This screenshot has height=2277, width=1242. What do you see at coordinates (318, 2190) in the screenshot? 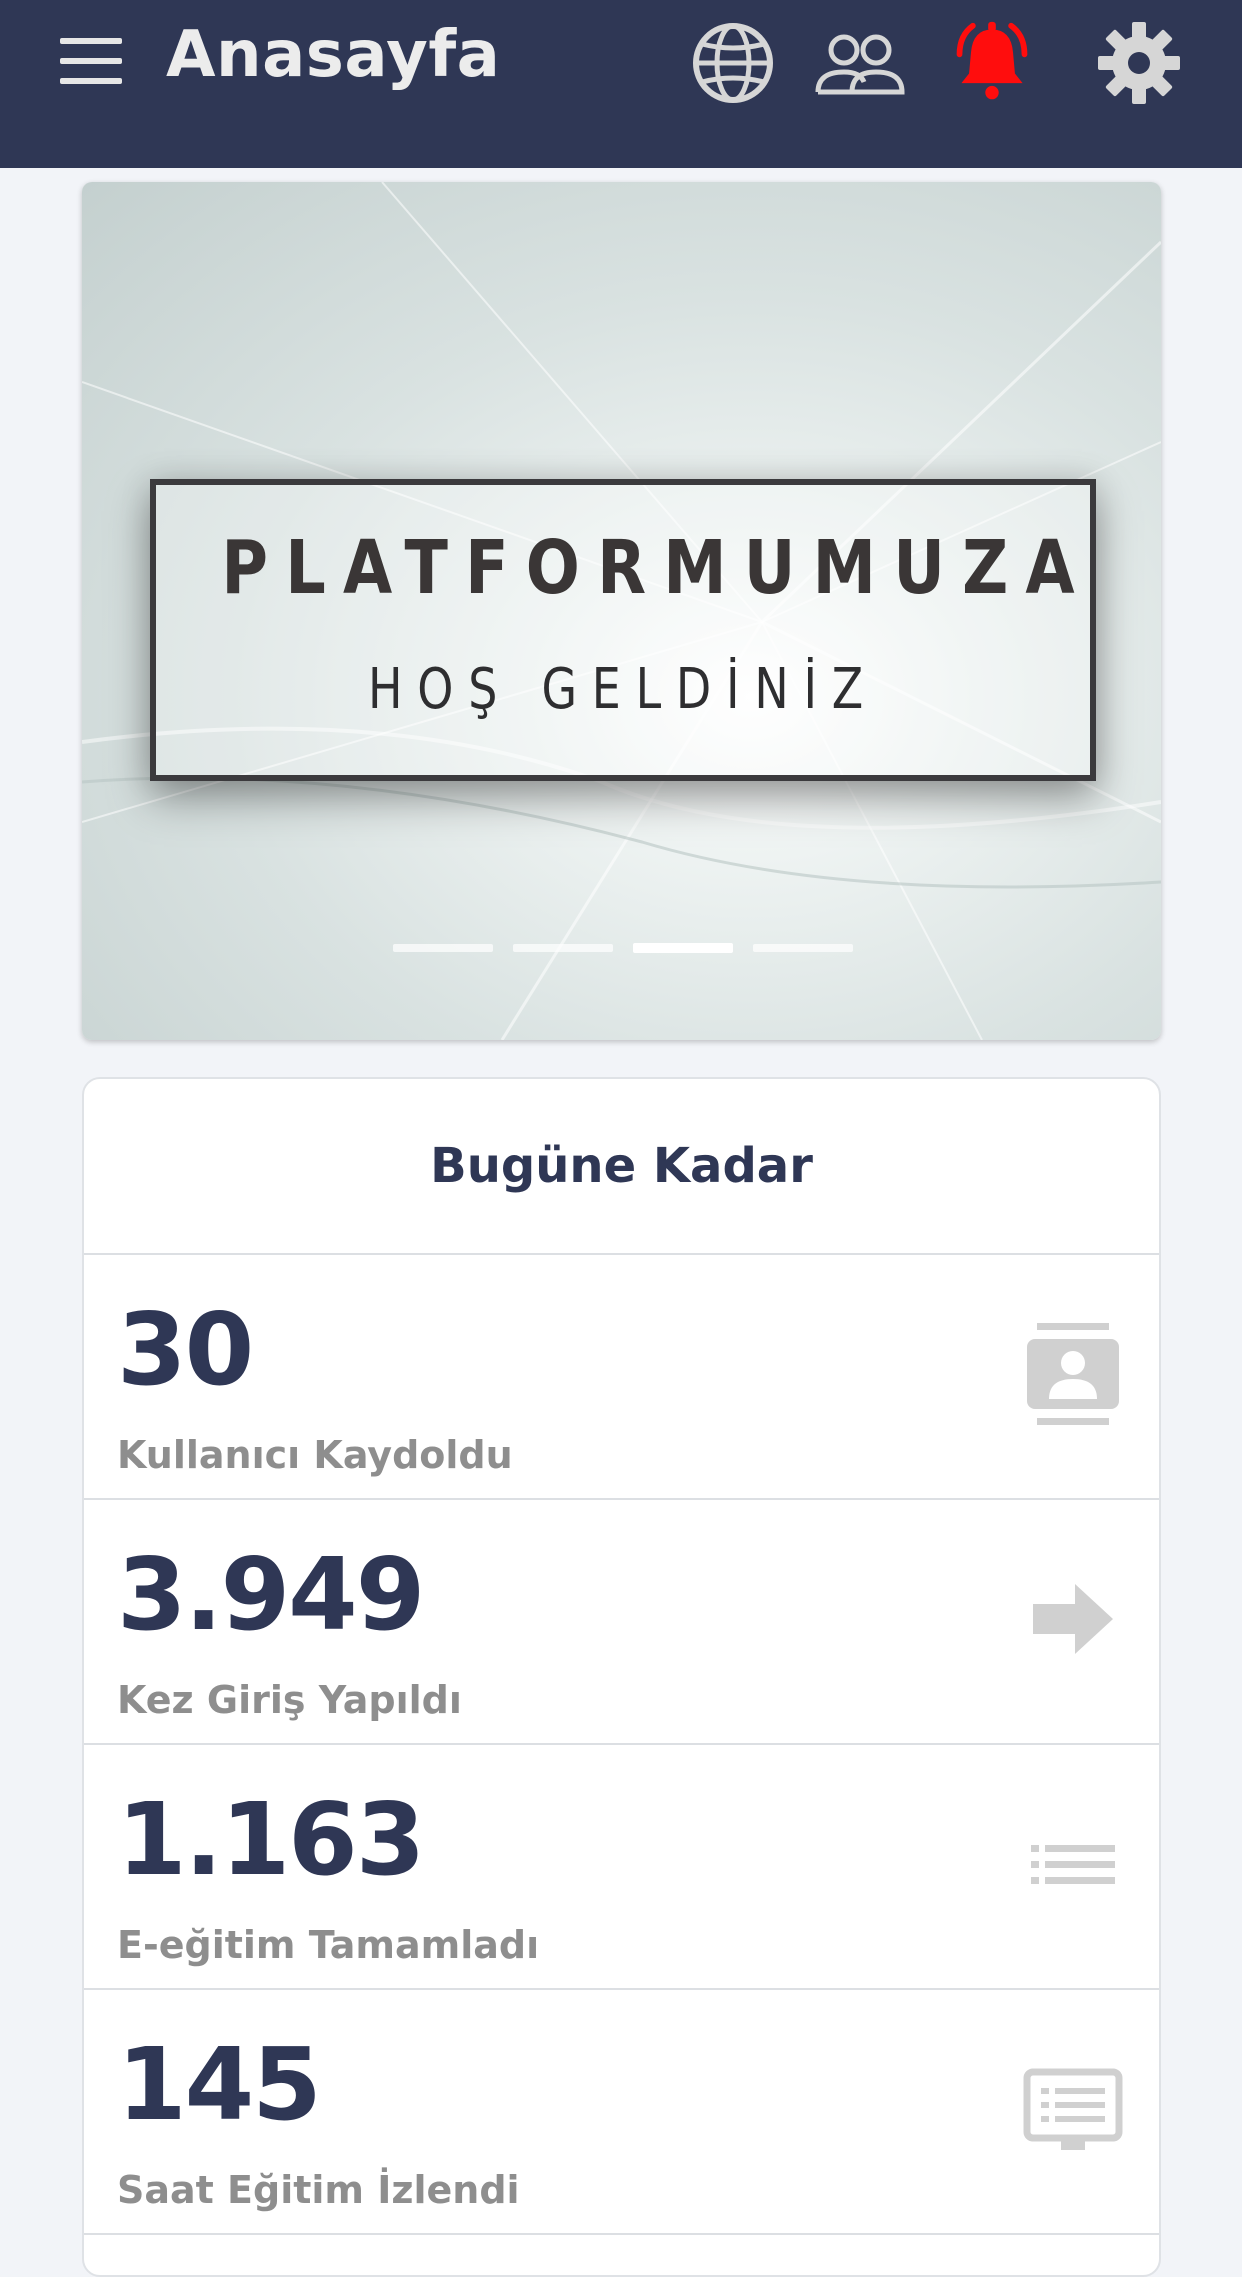
I see `stat-label: Saat Eğitim İzlendi` at bounding box center [318, 2190].